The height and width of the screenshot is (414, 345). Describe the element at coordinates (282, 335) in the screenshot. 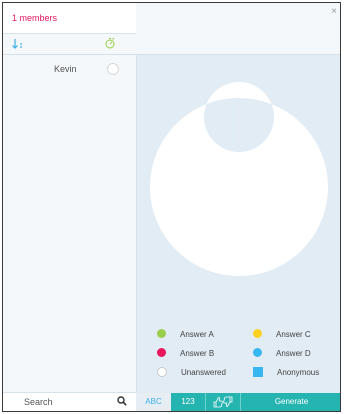

I see `legend-item-answer-c: Answer C` at that location.